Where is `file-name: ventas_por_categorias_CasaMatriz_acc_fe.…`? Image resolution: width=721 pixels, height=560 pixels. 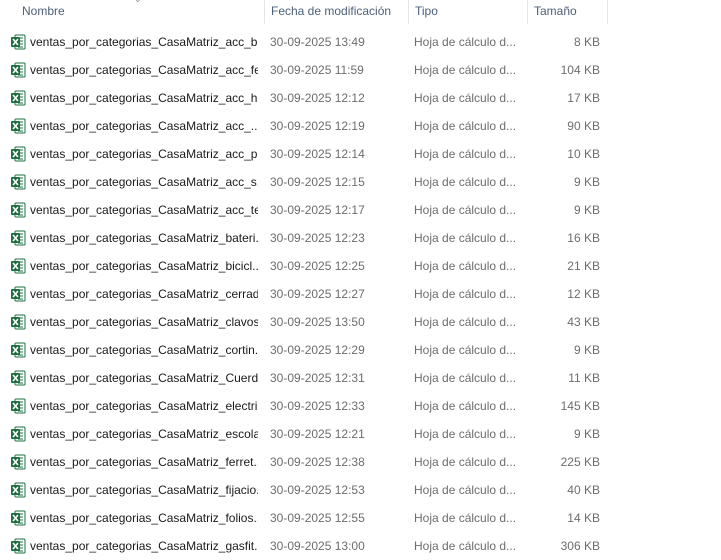
file-name: ventas_por_categorias_CasaMatriz_acc_fe.… is located at coordinates (144, 70).